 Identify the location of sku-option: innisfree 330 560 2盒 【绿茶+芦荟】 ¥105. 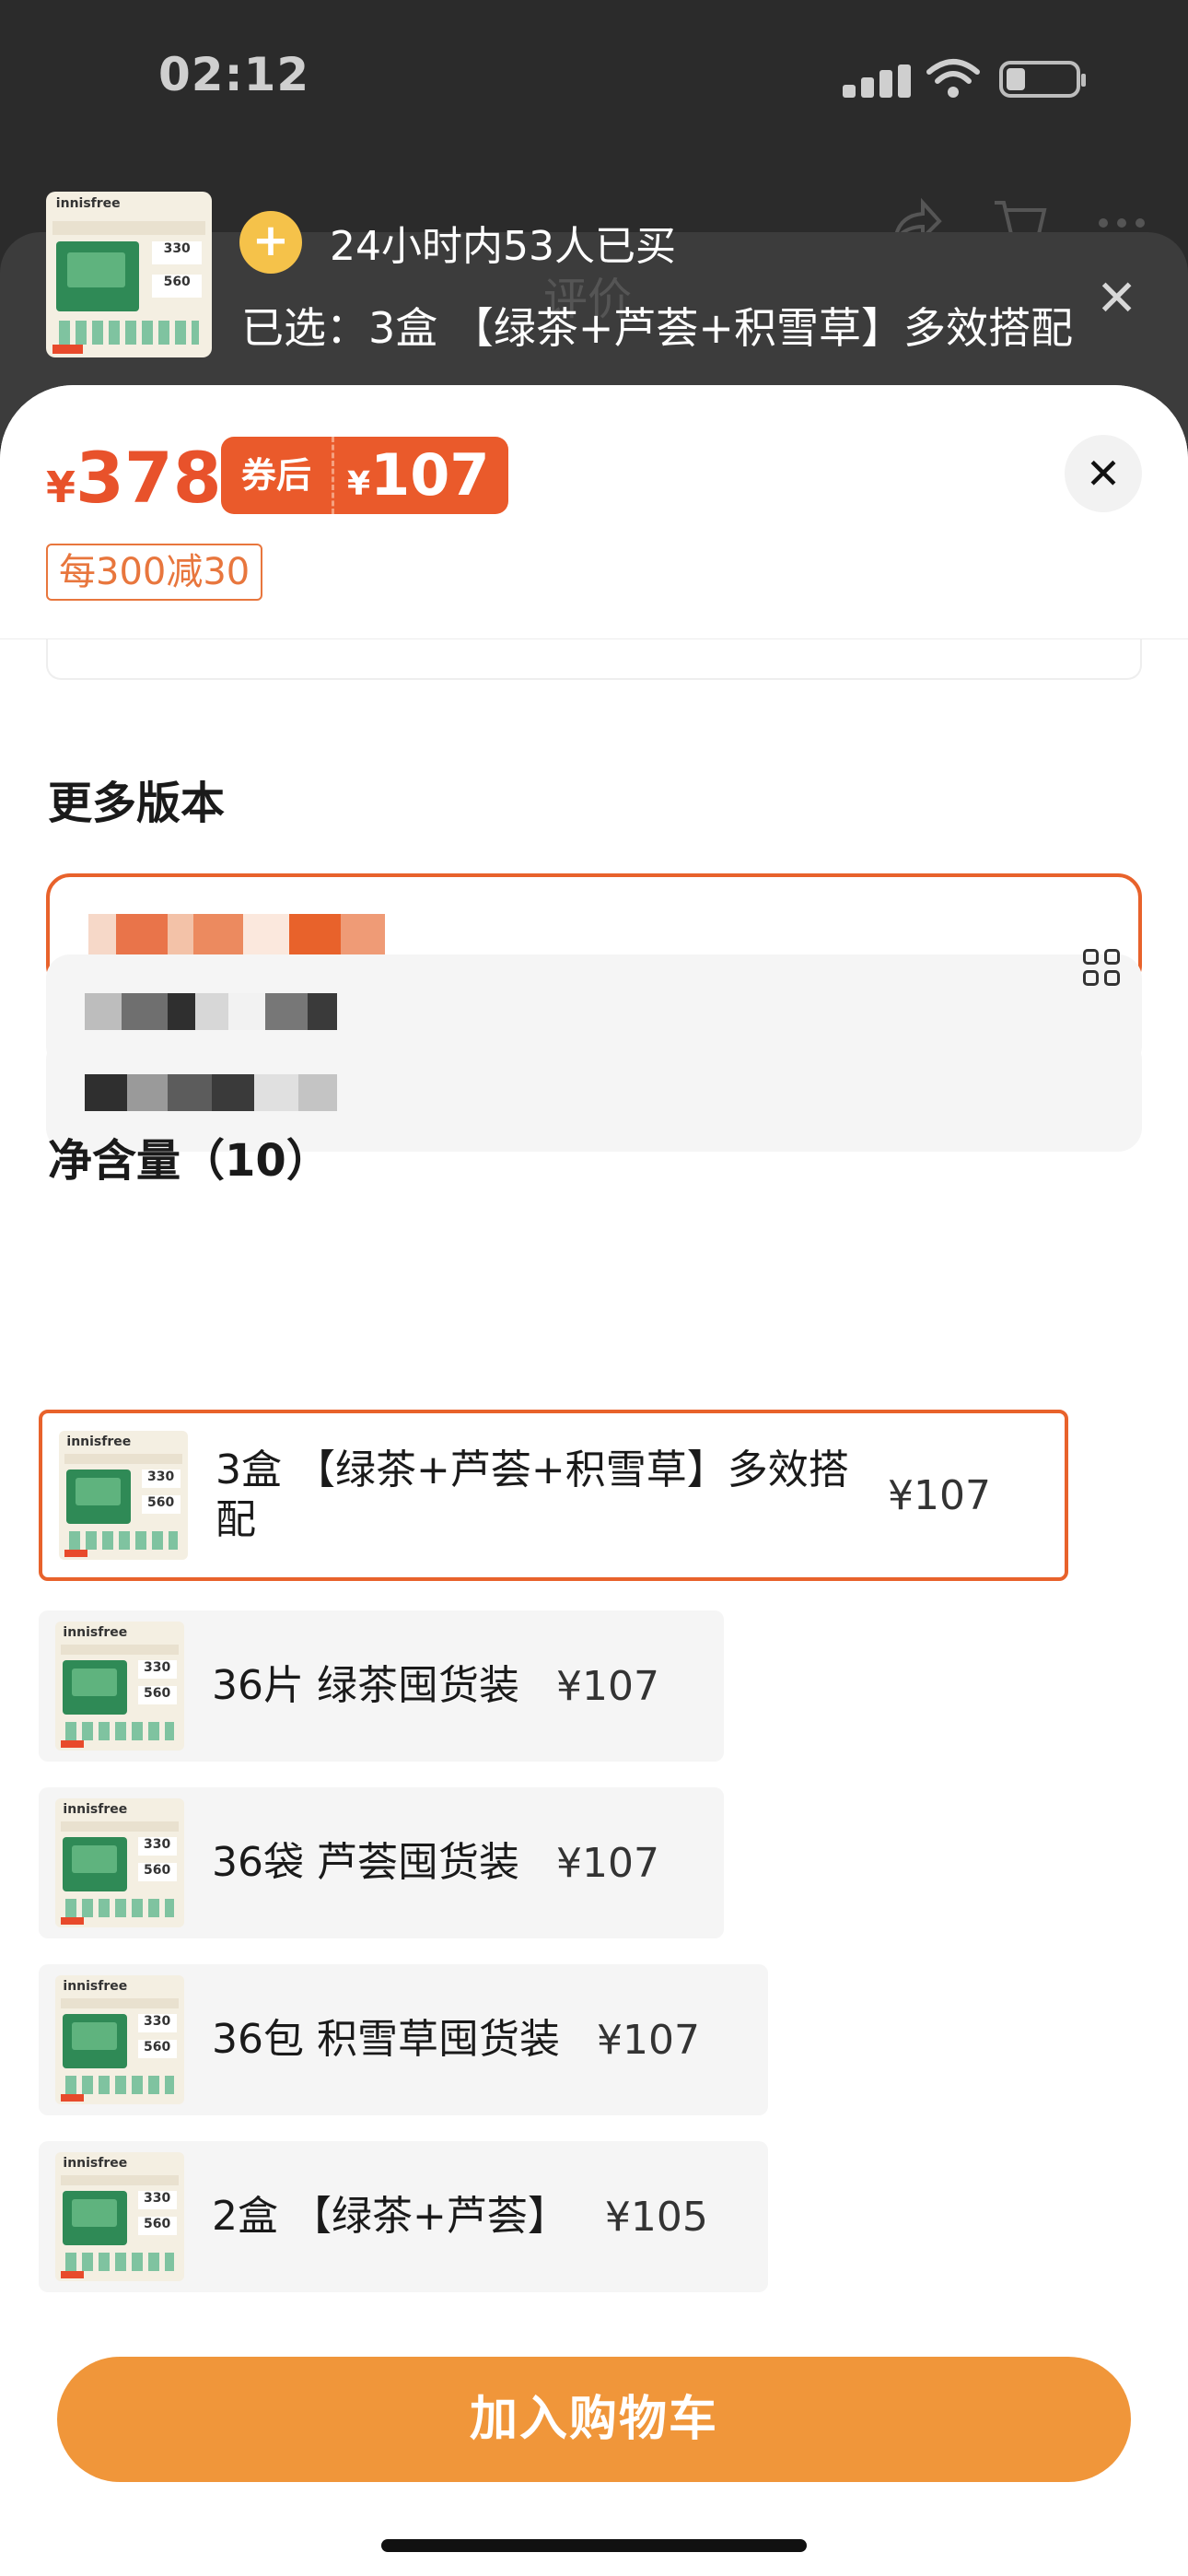
(403, 2216).